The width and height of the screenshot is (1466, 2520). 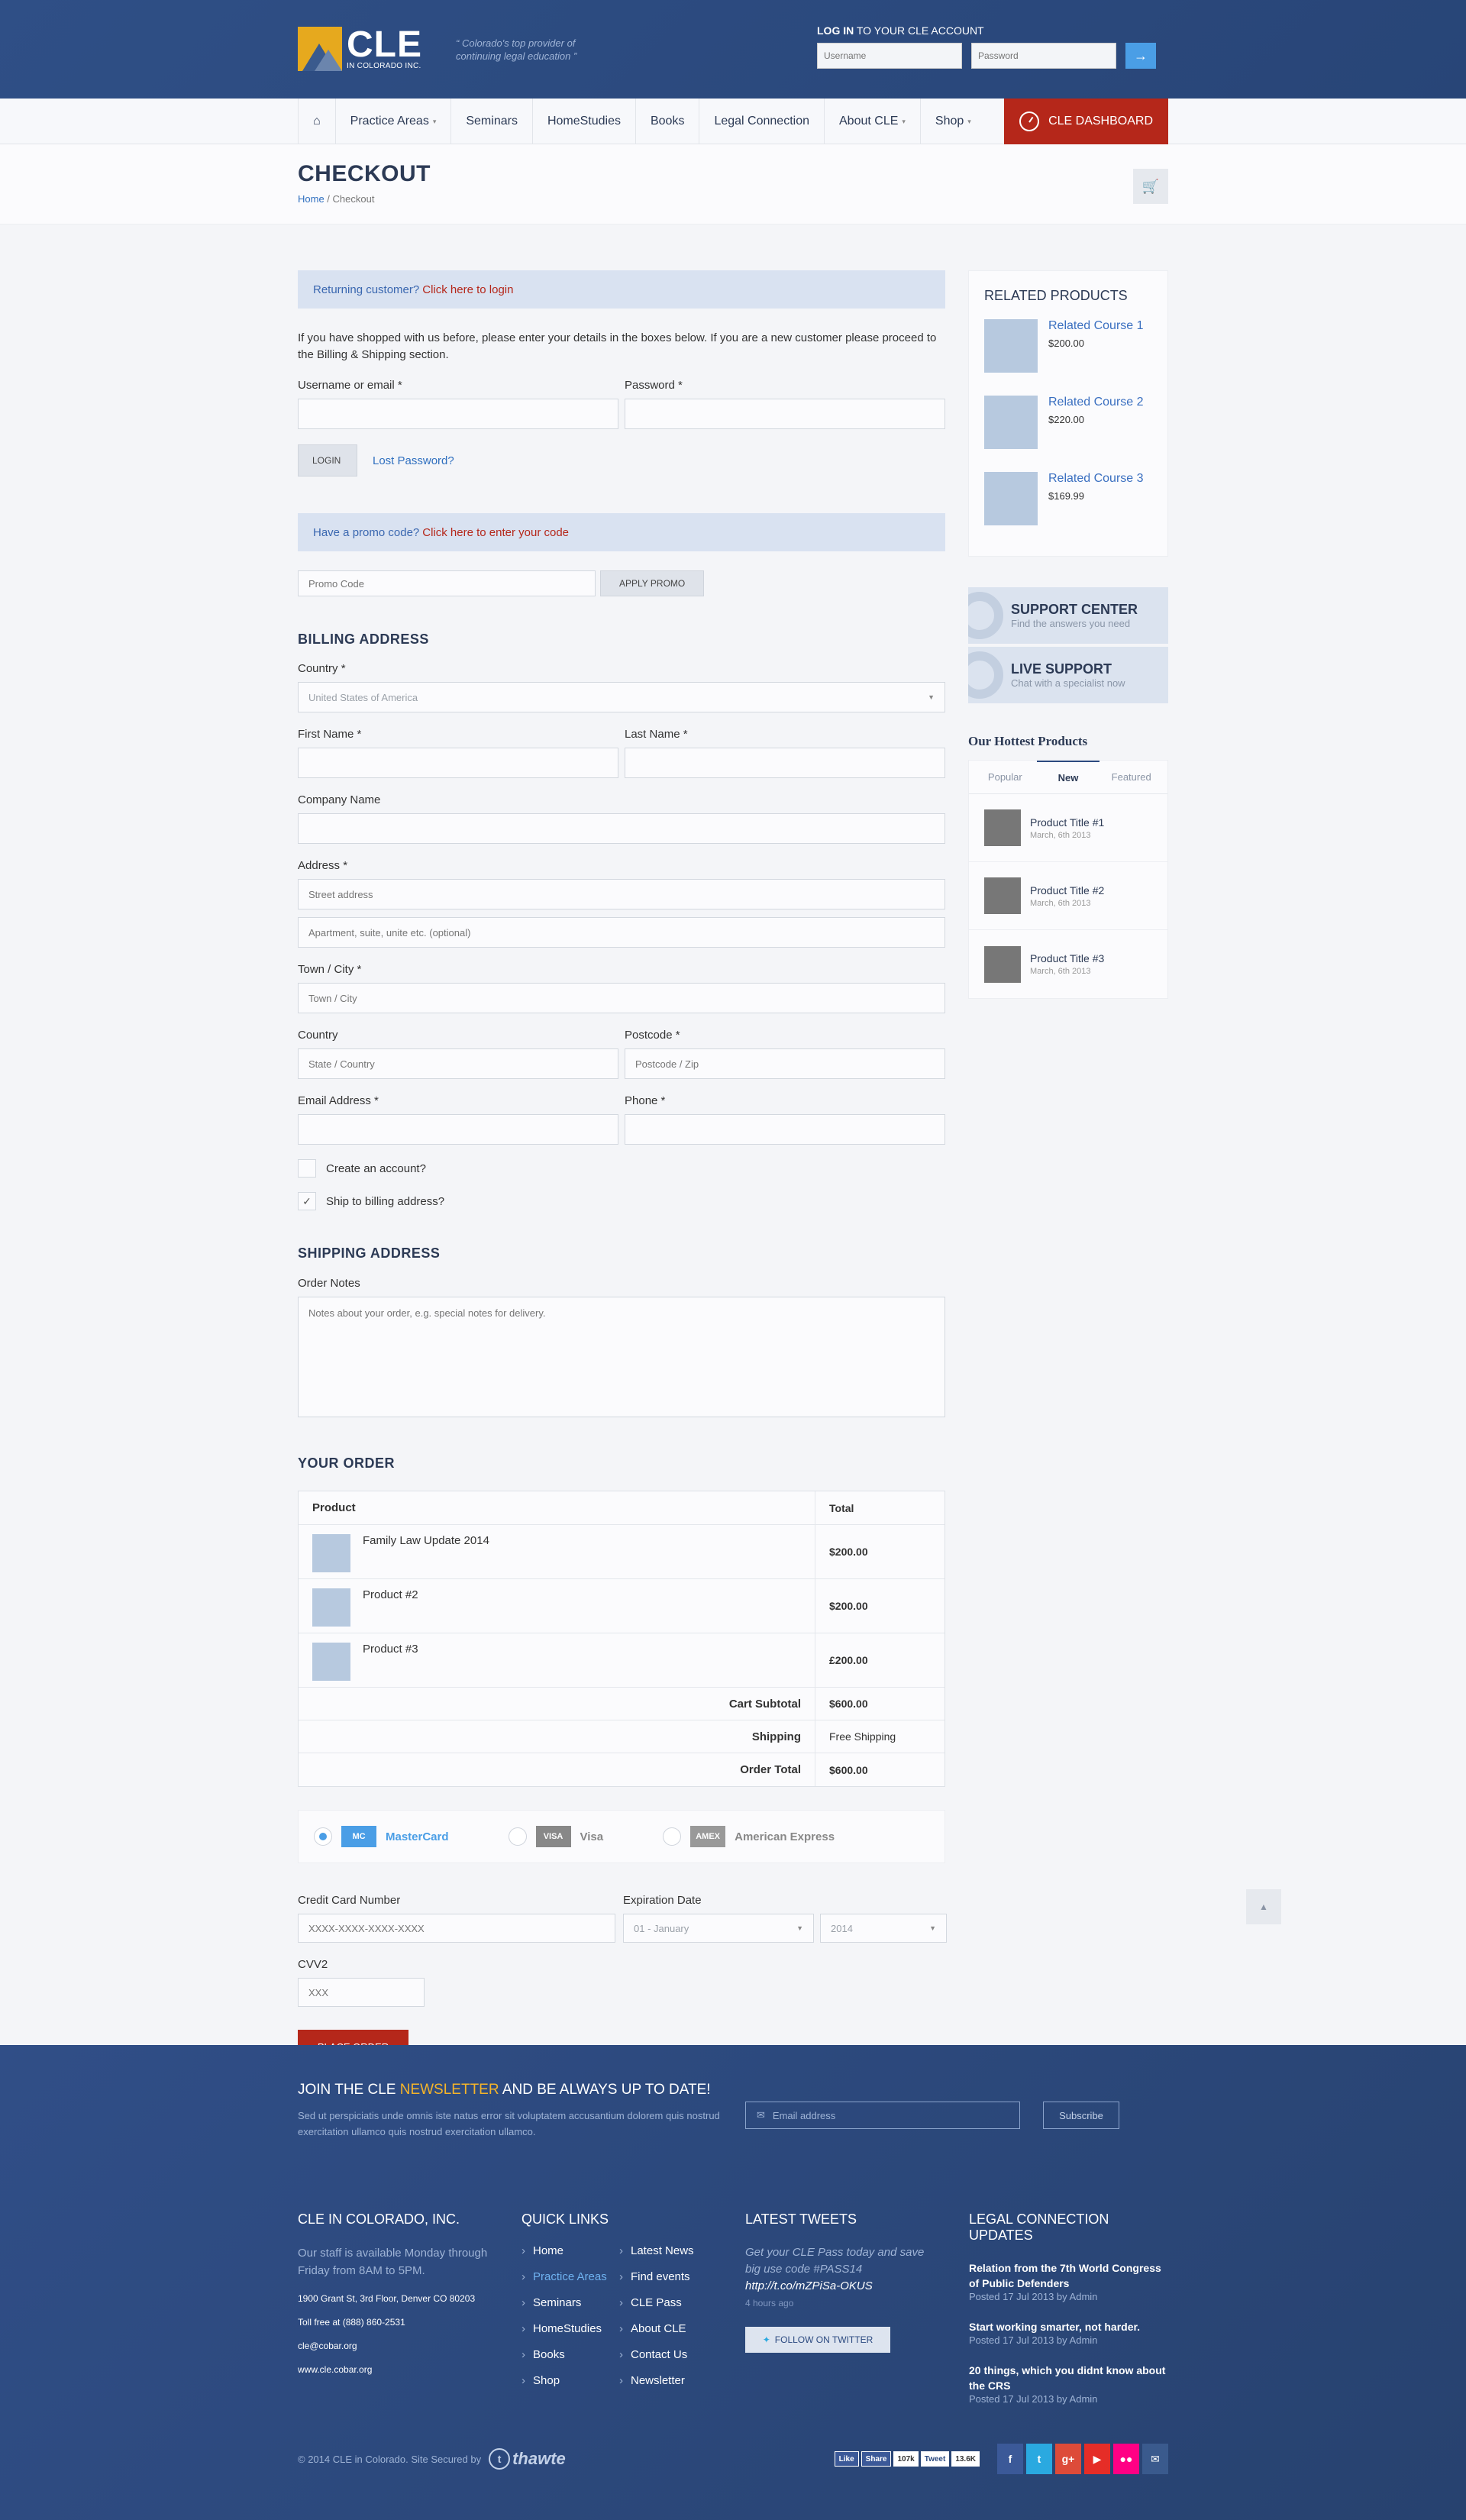 What do you see at coordinates (322, 668) in the screenshot?
I see `country-label: Country *` at bounding box center [322, 668].